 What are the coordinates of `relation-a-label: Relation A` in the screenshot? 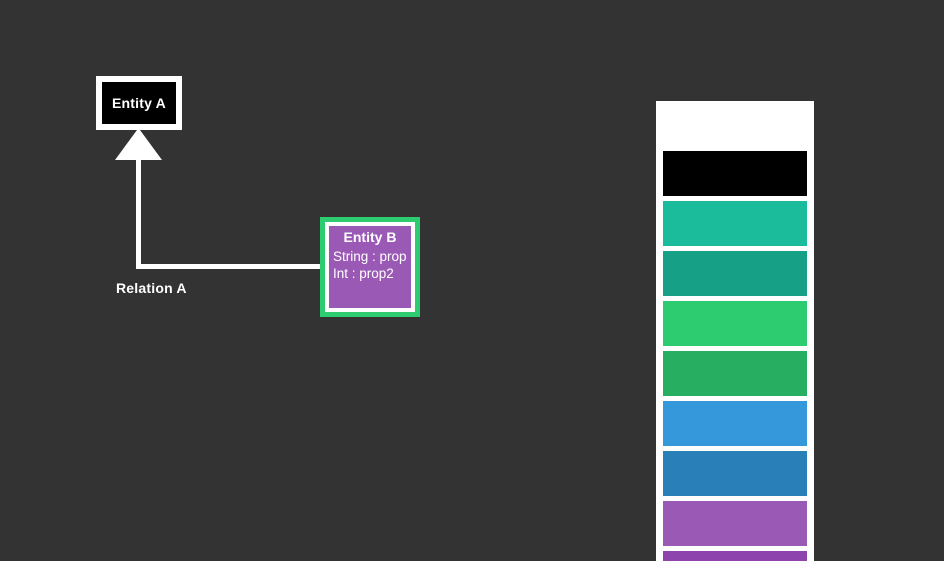 It's located at (151, 288).